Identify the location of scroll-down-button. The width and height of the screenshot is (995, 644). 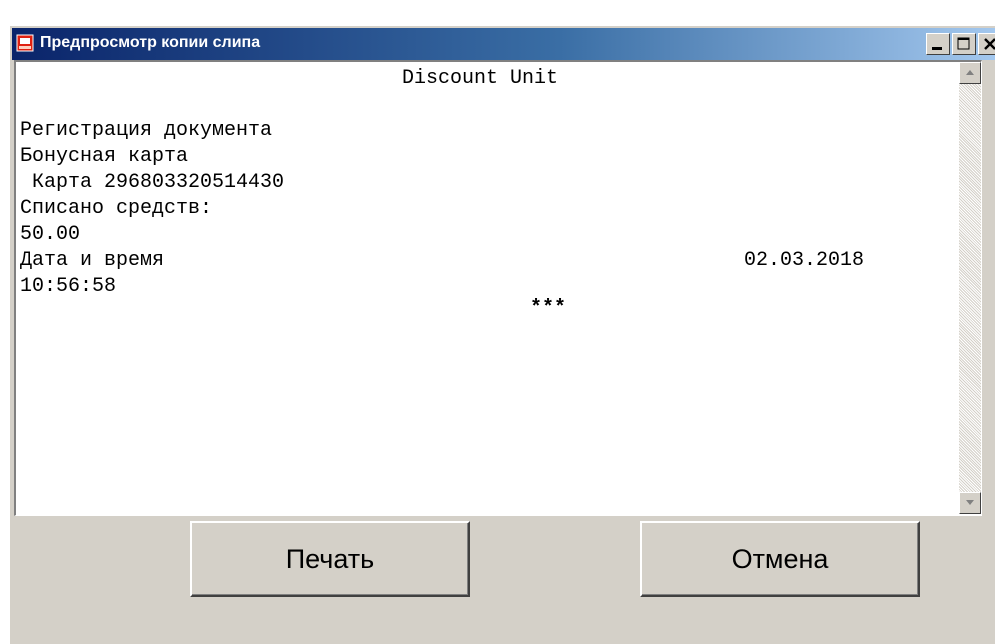
(970, 503).